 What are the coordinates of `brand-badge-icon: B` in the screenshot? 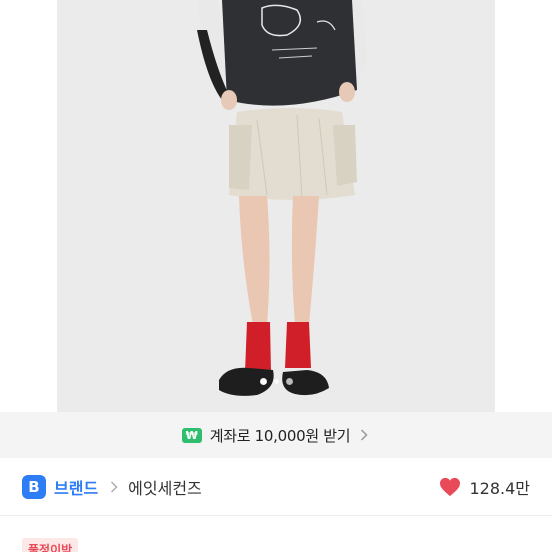 It's located at (34, 486).